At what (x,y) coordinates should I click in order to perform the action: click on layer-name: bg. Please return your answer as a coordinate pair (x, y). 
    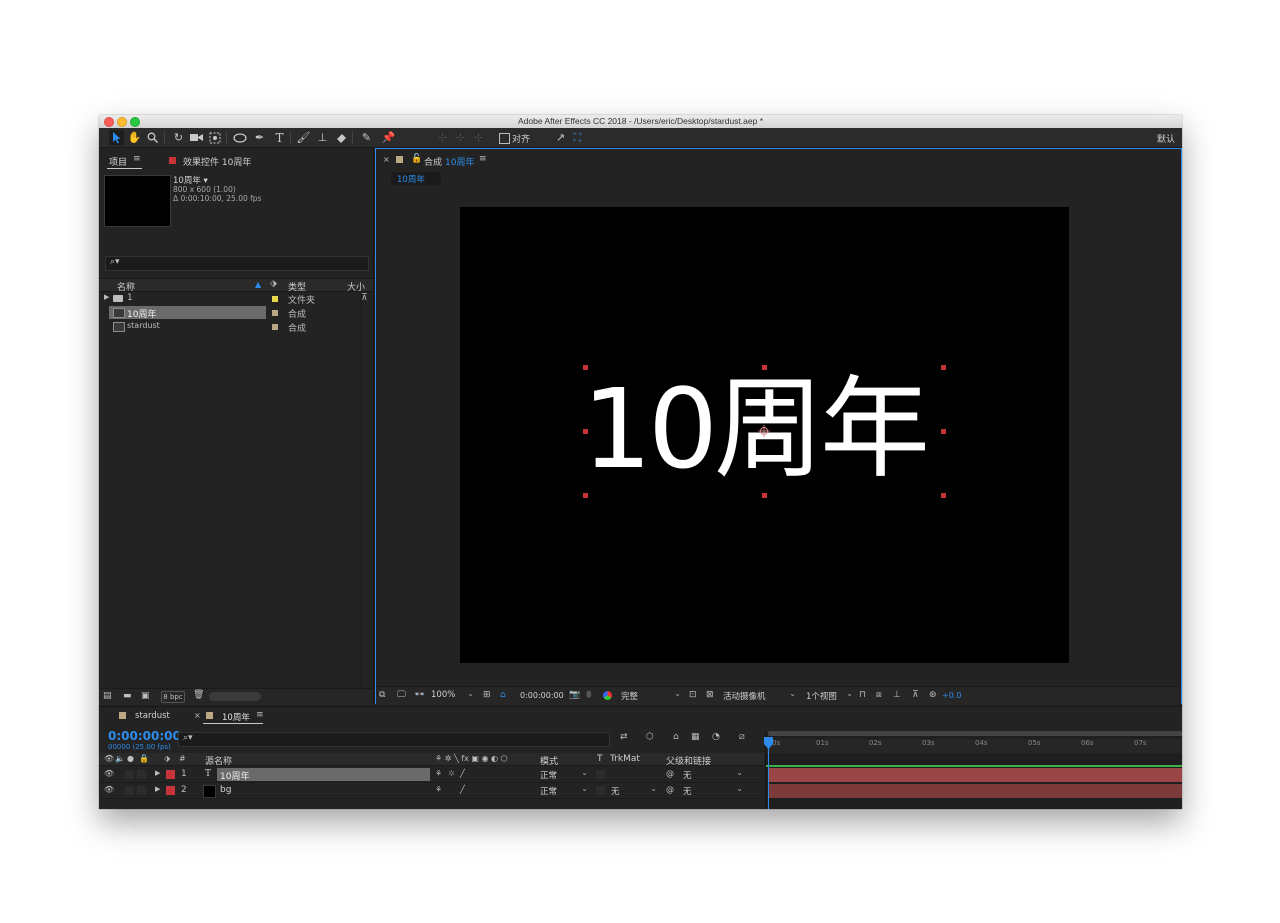
    Looking at the image, I should click on (225, 790).